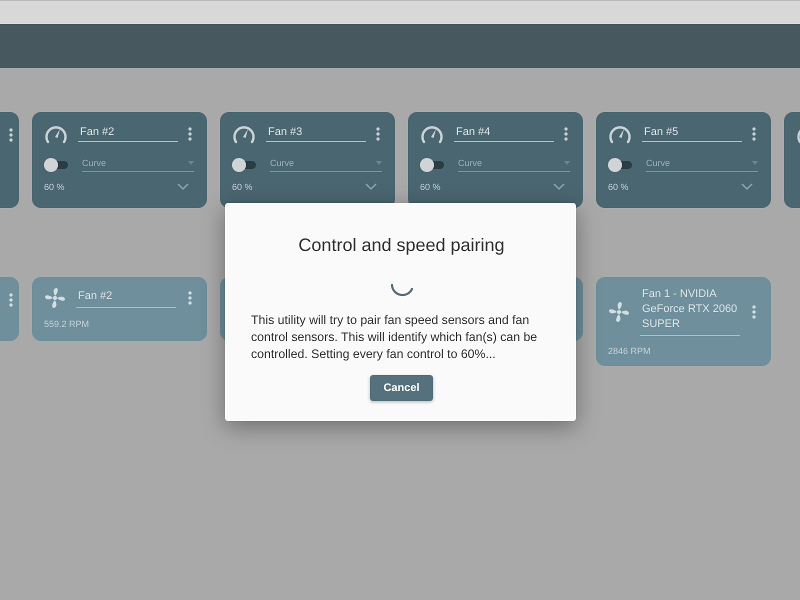 The image size is (800, 600). Describe the element at coordinates (692, 134) in the screenshot. I see `fan-name-field: Fan #5` at that location.